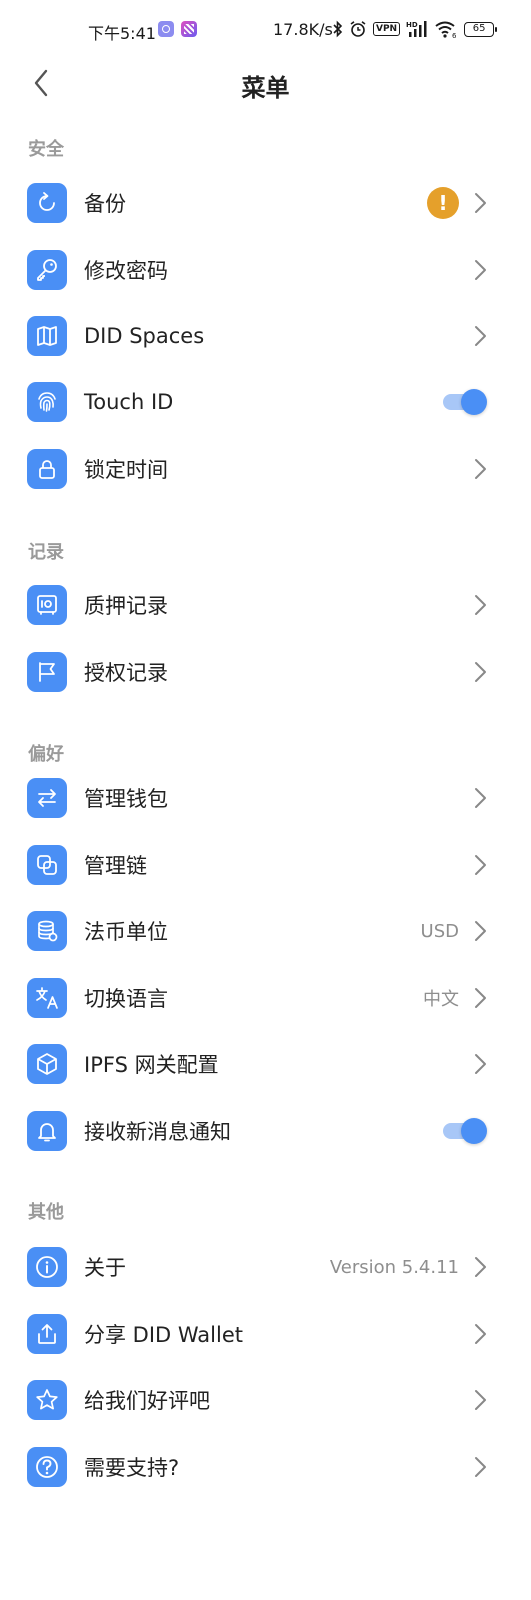  What do you see at coordinates (126, 799) in the screenshot?
I see `menu-item-label: 管理钱包` at bounding box center [126, 799].